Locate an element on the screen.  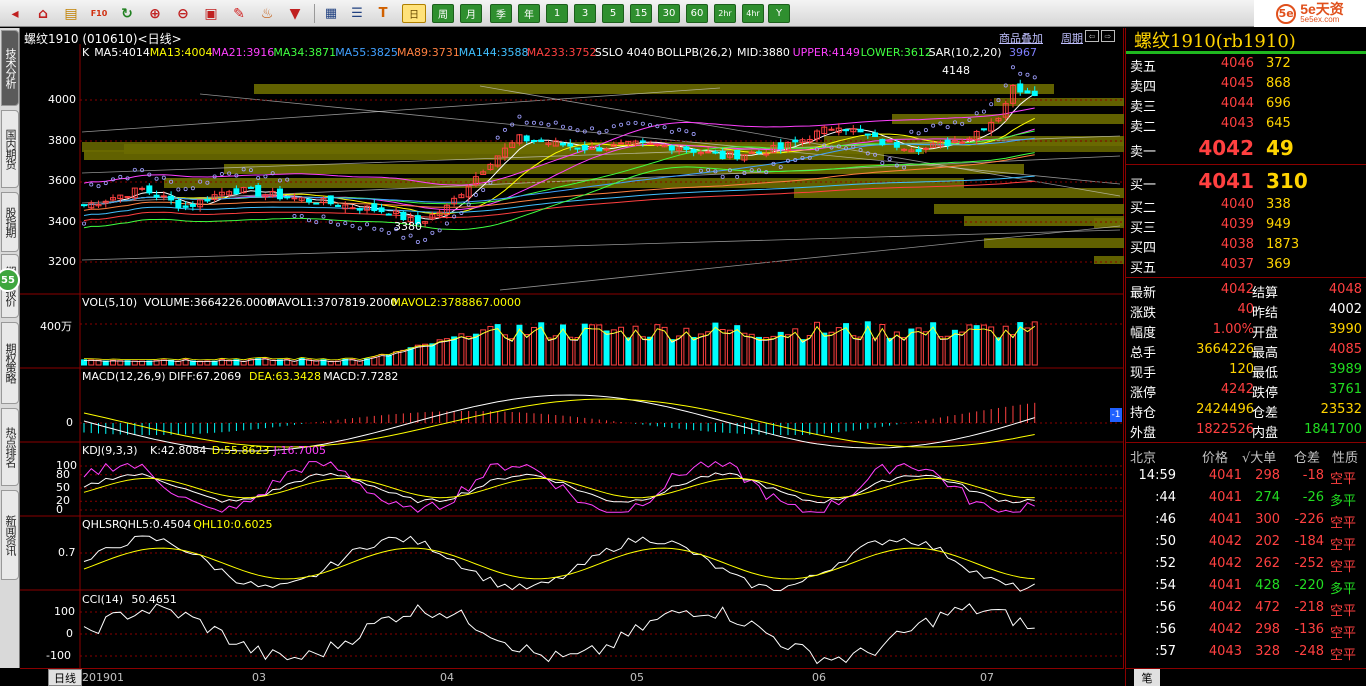
period-button-13: Y is located at coordinates (779, 13).